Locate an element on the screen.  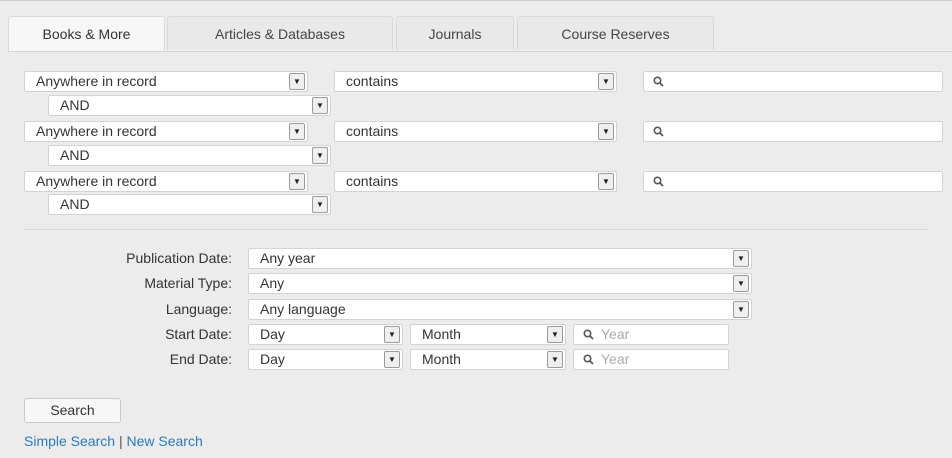
start-month-value: Month is located at coordinates (441, 334).